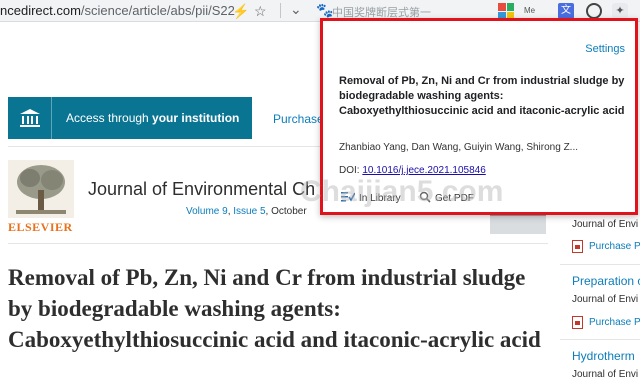 The width and height of the screenshot is (640, 392). Describe the element at coordinates (371, 198) in the screenshot. I see `in-library-button: In Library` at that location.